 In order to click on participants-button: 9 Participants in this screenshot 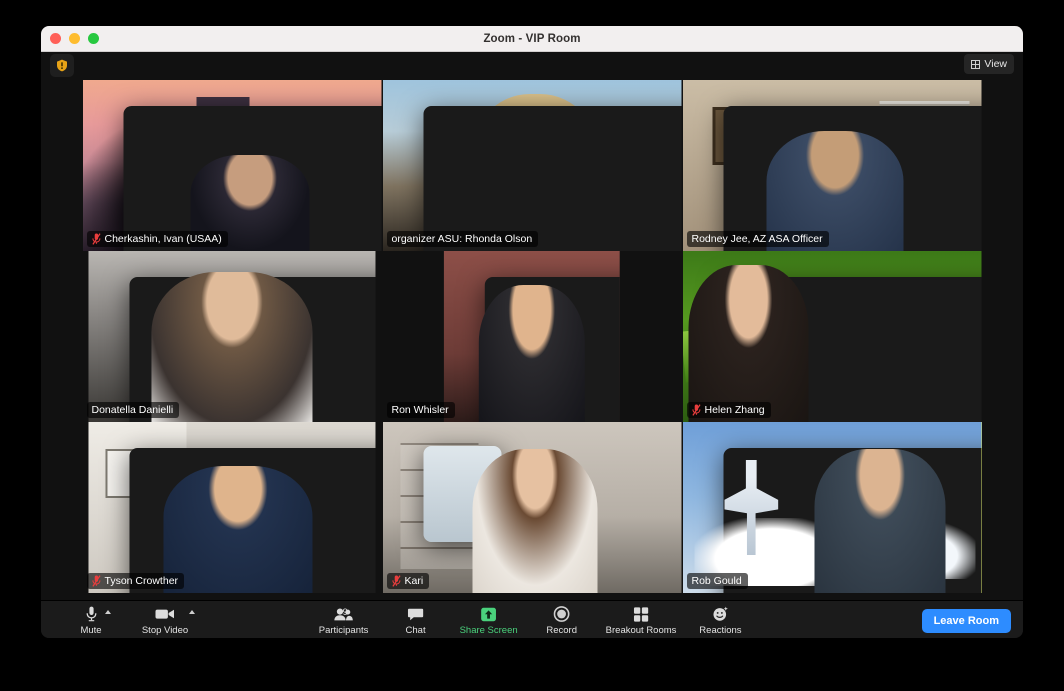, I will do `click(344, 621)`.